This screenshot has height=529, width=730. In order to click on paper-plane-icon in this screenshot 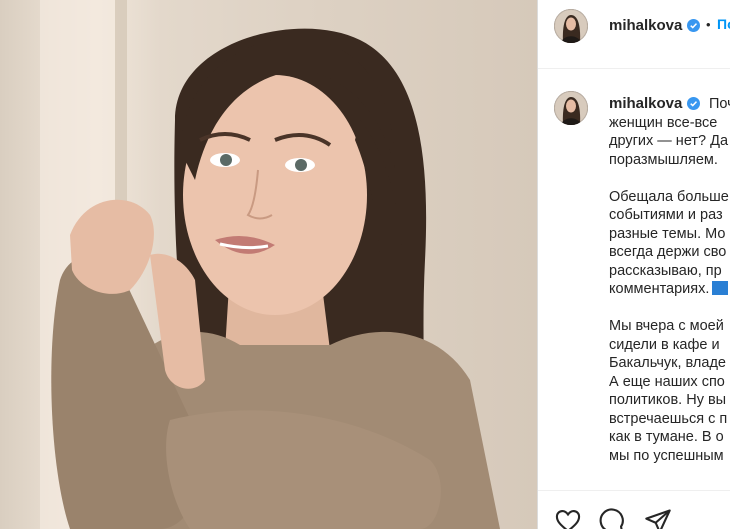, I will do `click(658, 518)`.